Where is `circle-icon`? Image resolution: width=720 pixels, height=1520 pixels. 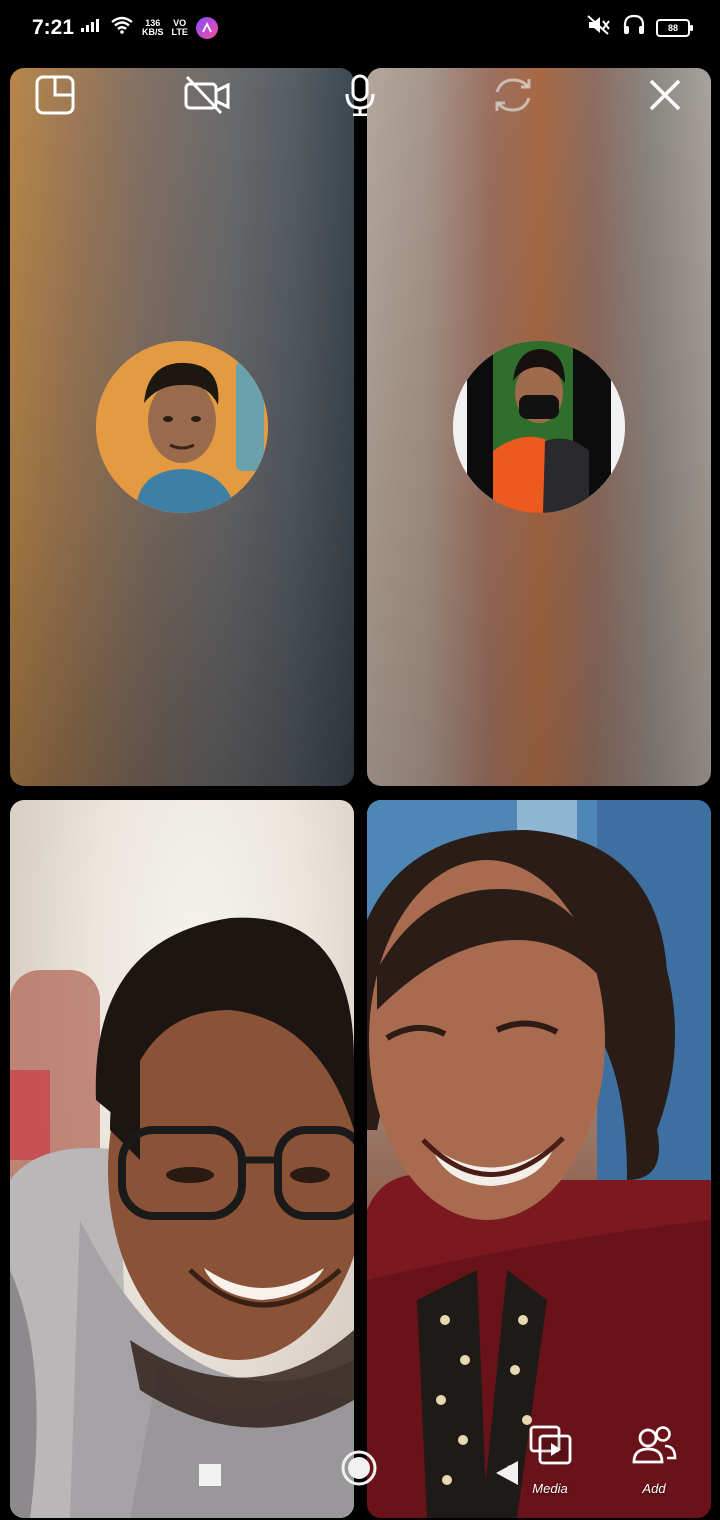 circle-icon is located at coordinates (359, 1470).